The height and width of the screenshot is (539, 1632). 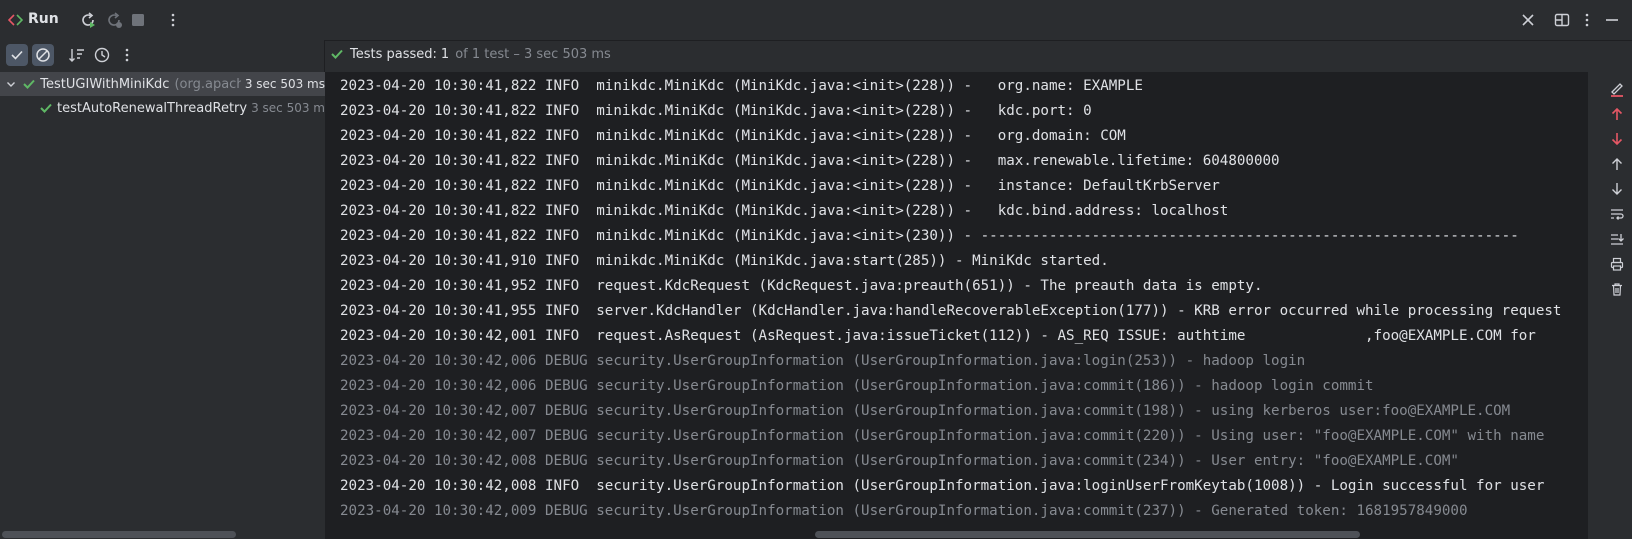 I want to click on rerun-failed-icon, so click(x=114, y=20).